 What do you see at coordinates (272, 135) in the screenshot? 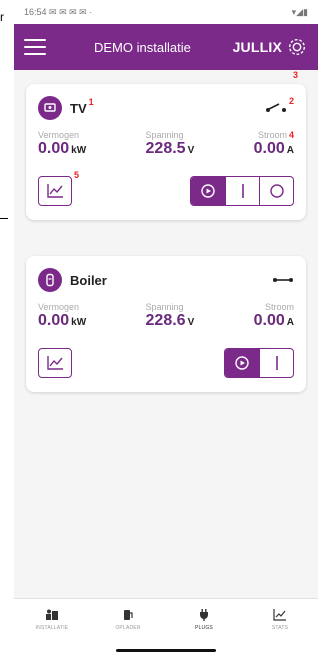
I see `metric-label-text: Stroom` at bounding box center [272, 135].